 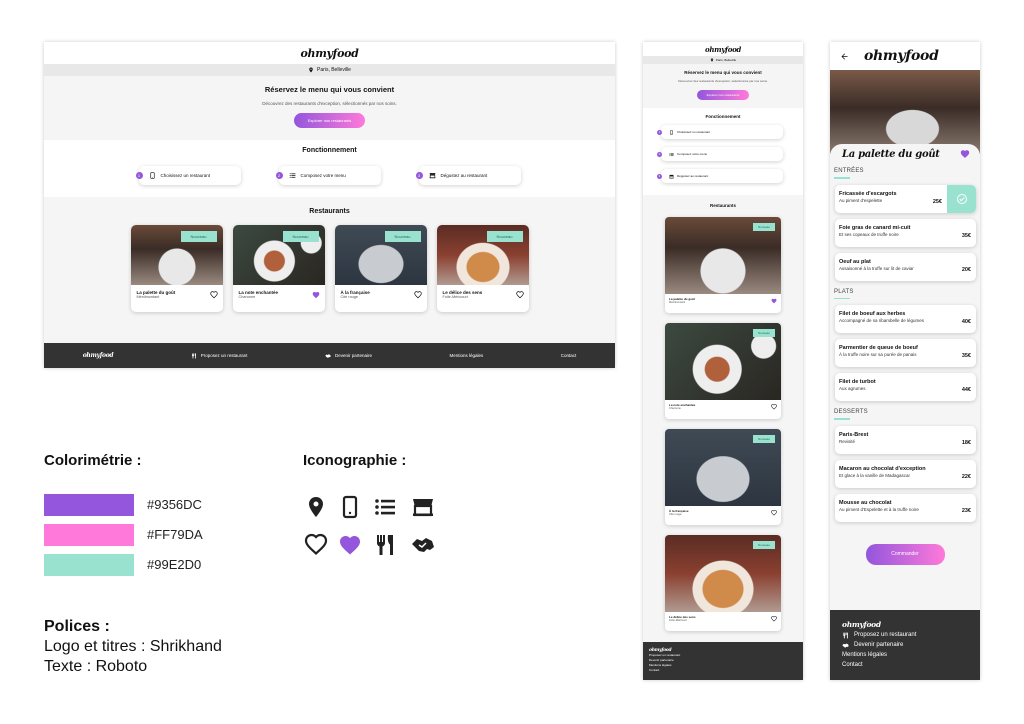 I want to click on location-label: Paris, Belleville, so click(x=334, y=70).